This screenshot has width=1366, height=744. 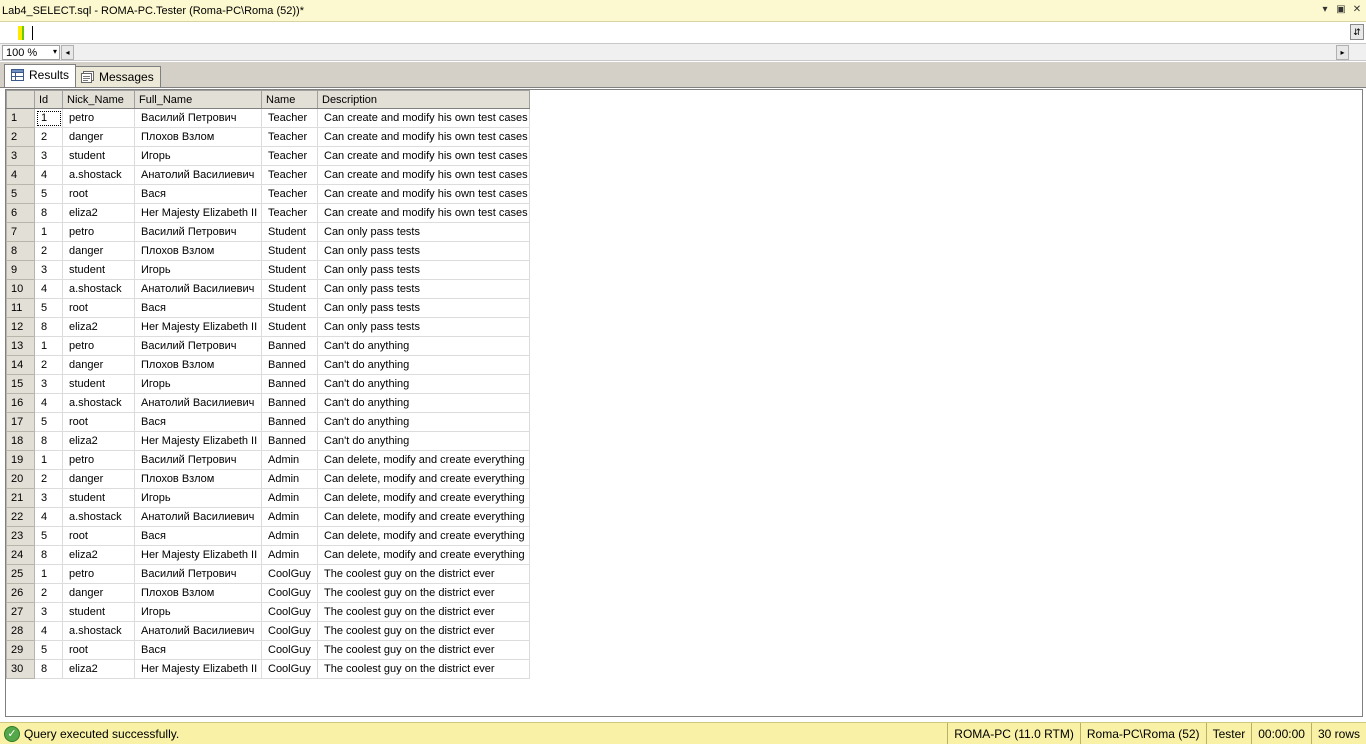 I want to click on grid-cell: 3, so click(x=48, y=384).